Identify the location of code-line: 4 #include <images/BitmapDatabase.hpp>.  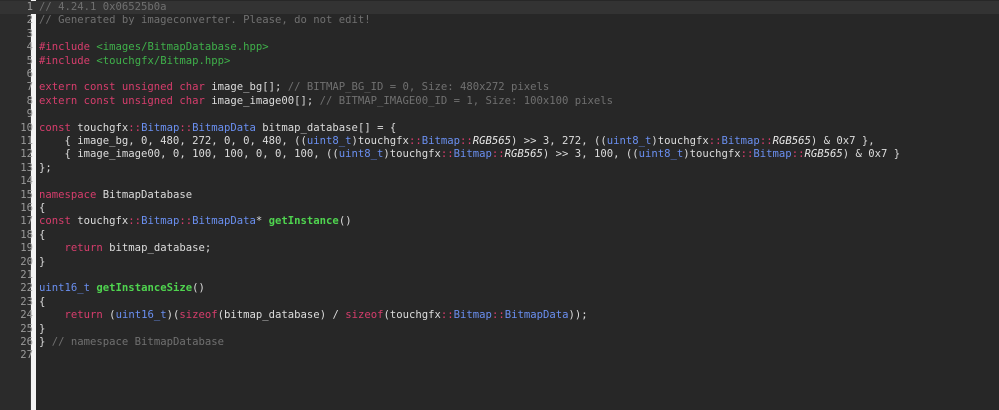
(499, 47).